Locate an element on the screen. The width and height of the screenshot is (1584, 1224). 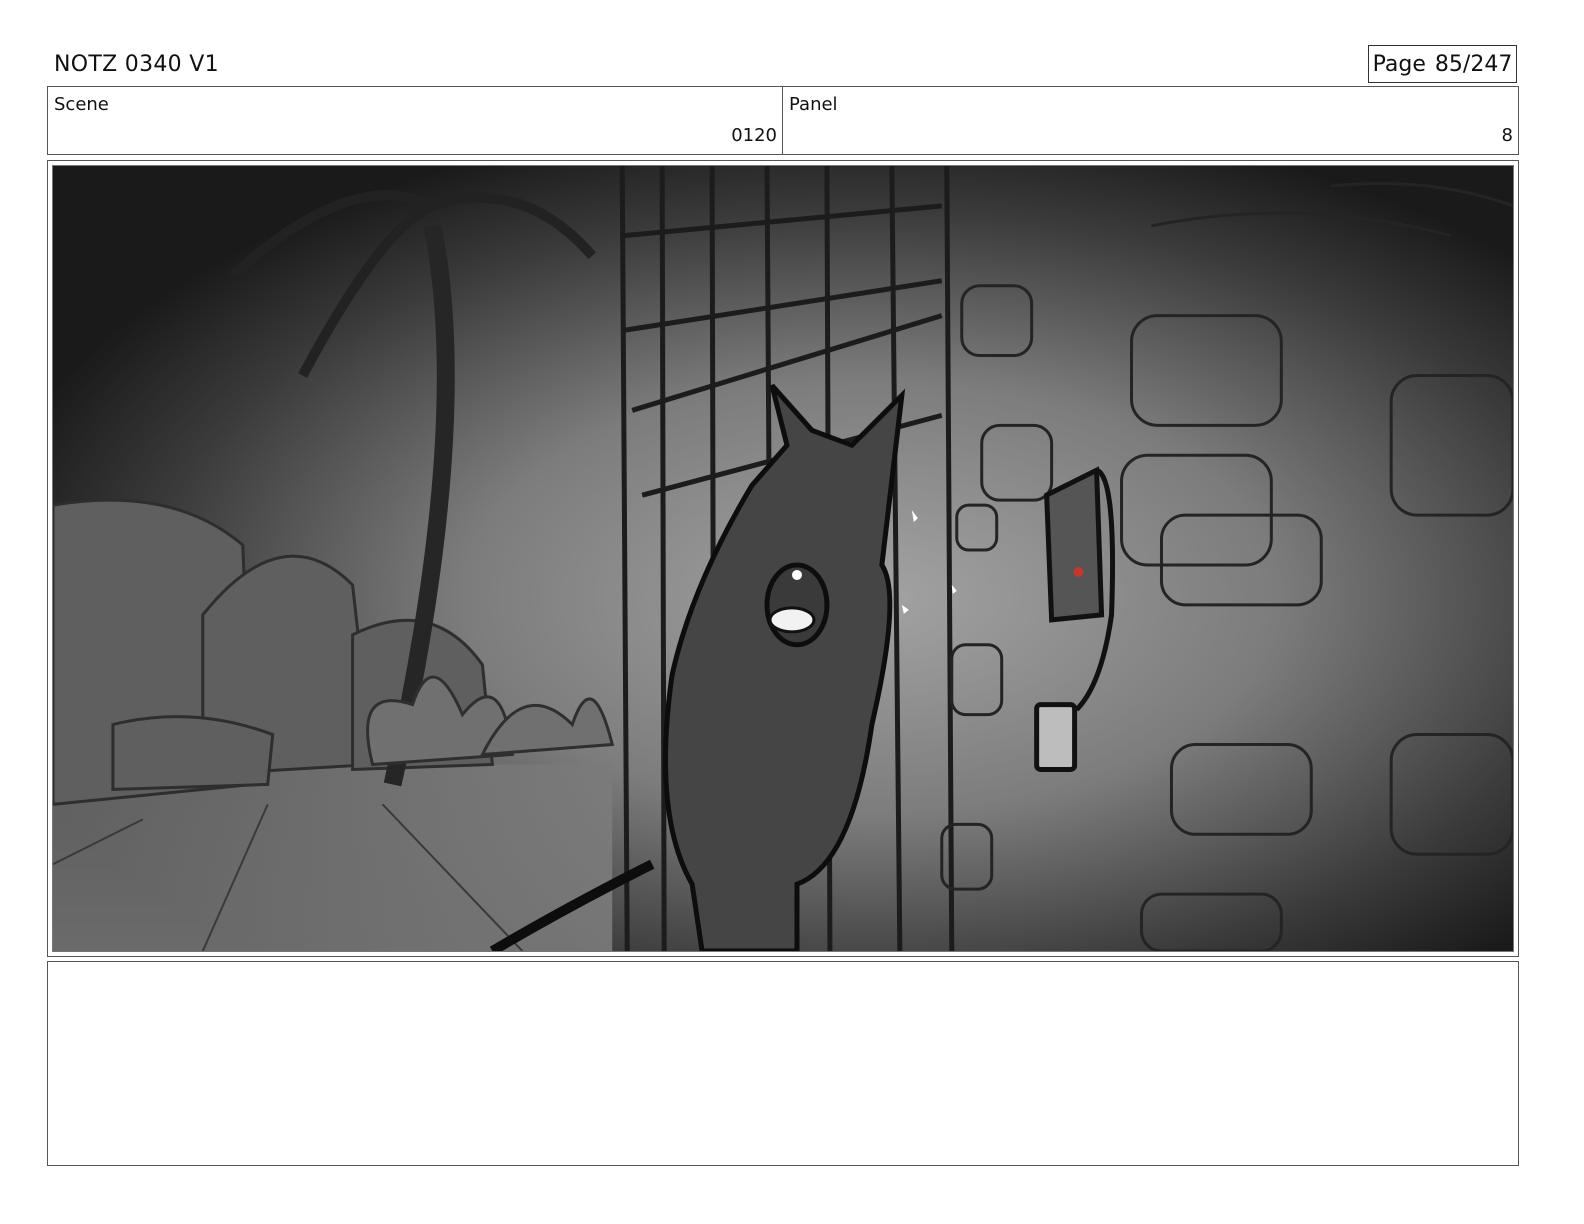
scene-cell: Scene 0120 is located at coordinates (415, 120).